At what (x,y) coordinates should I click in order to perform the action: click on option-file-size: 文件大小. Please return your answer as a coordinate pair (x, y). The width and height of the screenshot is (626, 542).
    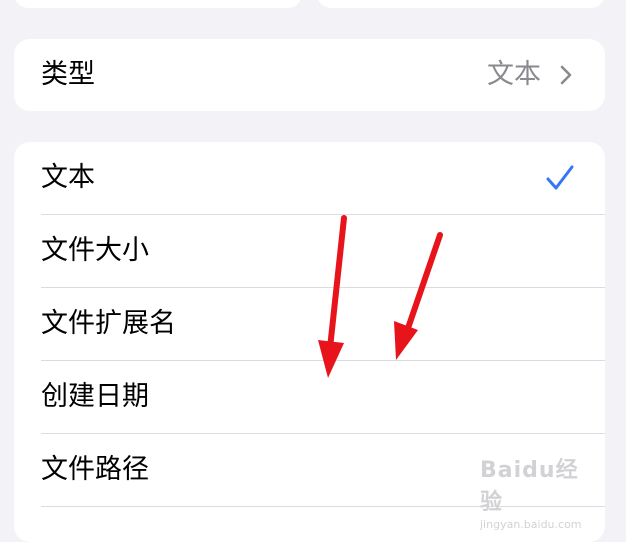
    Looking at the image, I should click on (309, 251).